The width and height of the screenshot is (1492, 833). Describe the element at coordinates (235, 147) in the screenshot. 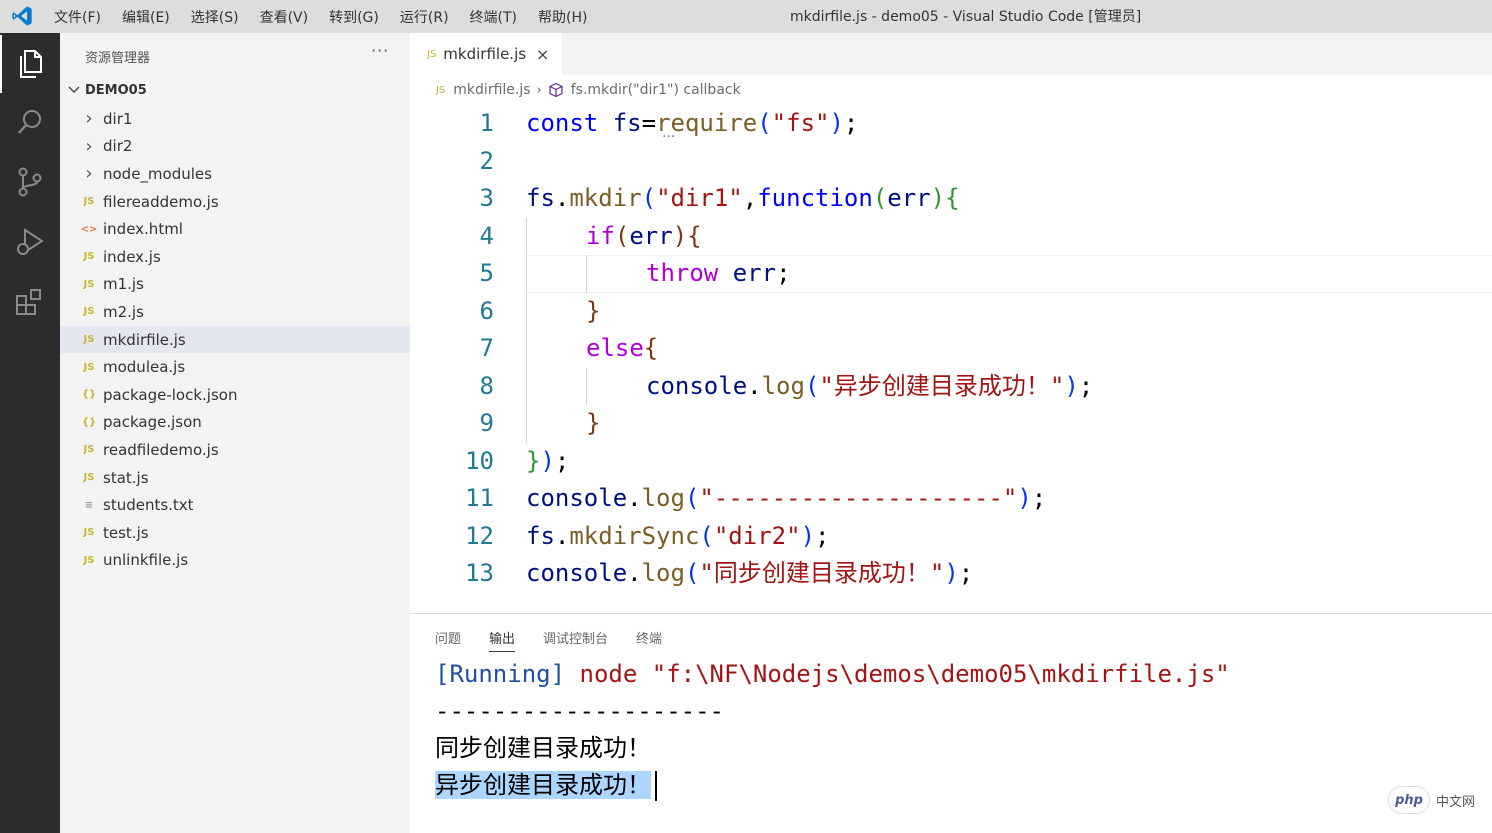

I see `tree-folder: › dir2` at that location.